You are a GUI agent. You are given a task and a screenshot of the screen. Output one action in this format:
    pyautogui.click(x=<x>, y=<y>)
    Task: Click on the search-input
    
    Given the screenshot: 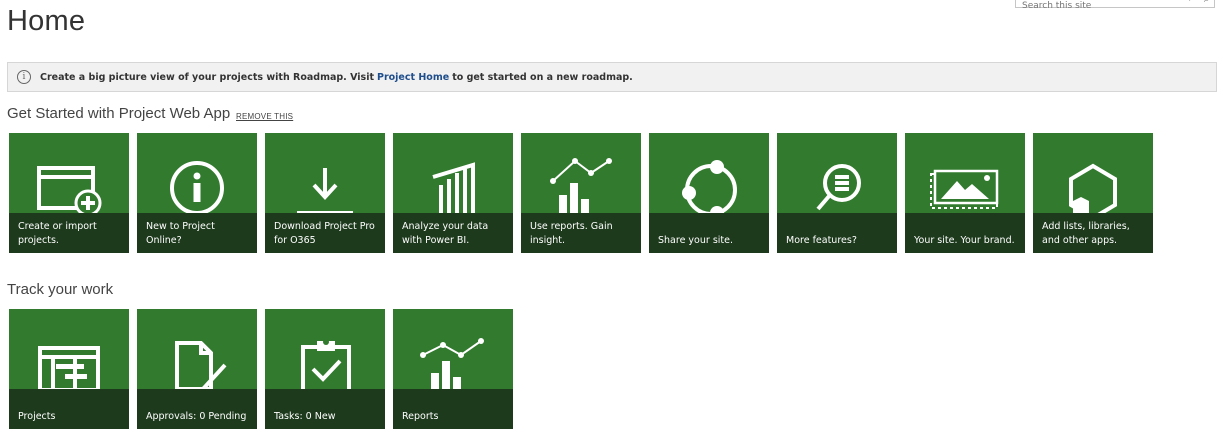 What is the action you would take?
    pyautogui.click(x=1102, y=6)
    